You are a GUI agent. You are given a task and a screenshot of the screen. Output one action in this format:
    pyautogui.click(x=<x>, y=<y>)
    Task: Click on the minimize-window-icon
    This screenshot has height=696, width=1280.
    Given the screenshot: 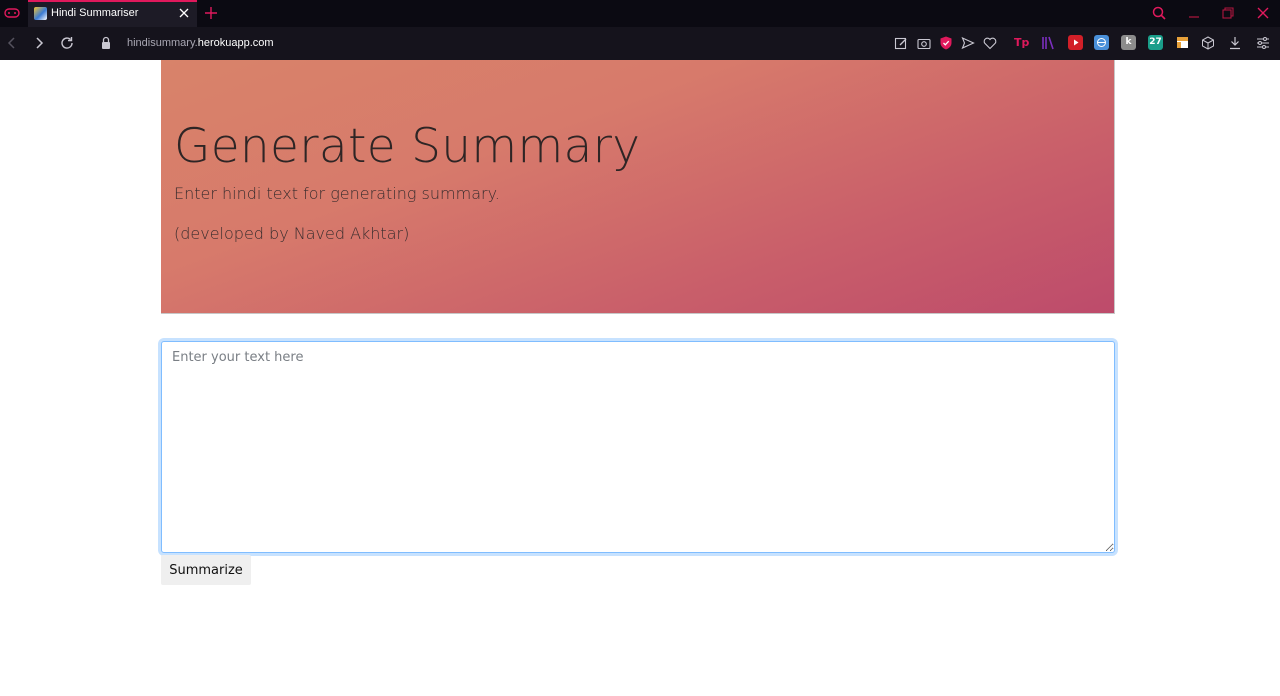 What is the action you would take?
    pyautogui.click(x=1194, y=13)
    